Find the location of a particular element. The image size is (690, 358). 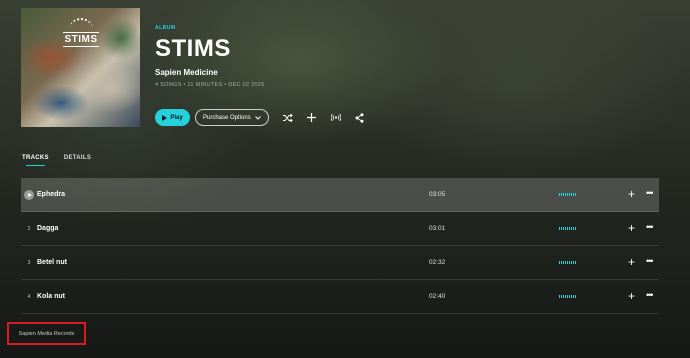

cover-logo-text: STIMS is located at coordinates (81, 39).